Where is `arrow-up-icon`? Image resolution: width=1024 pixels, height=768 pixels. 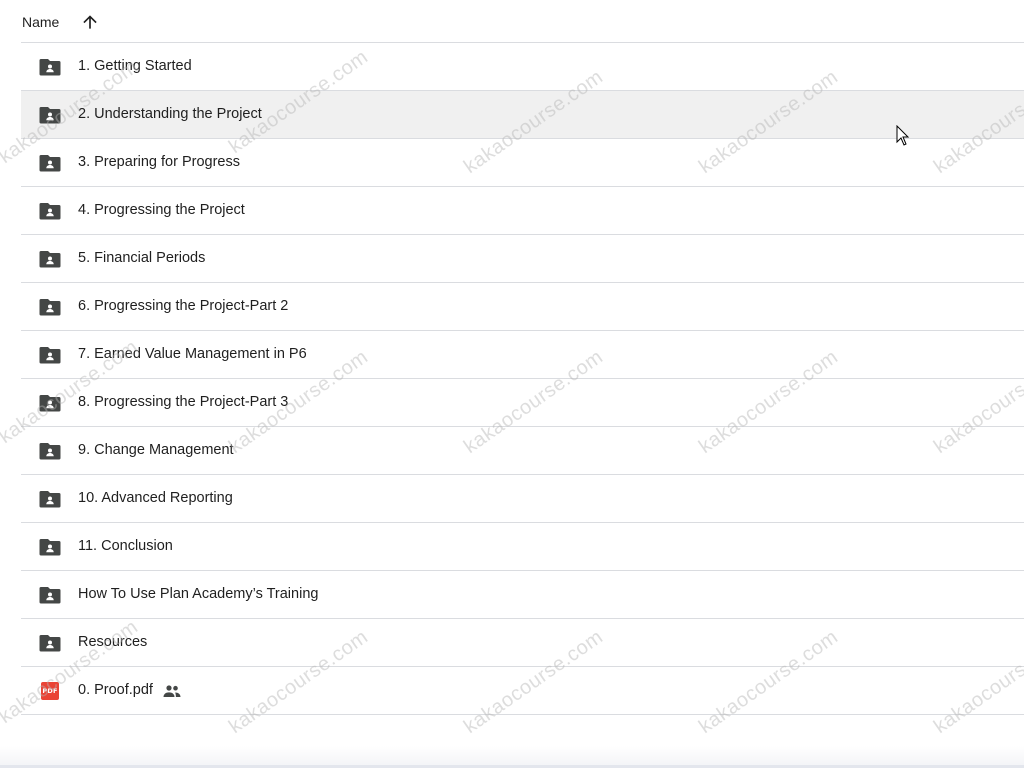 arrow-up-icon is located at coordinates (90, 22).